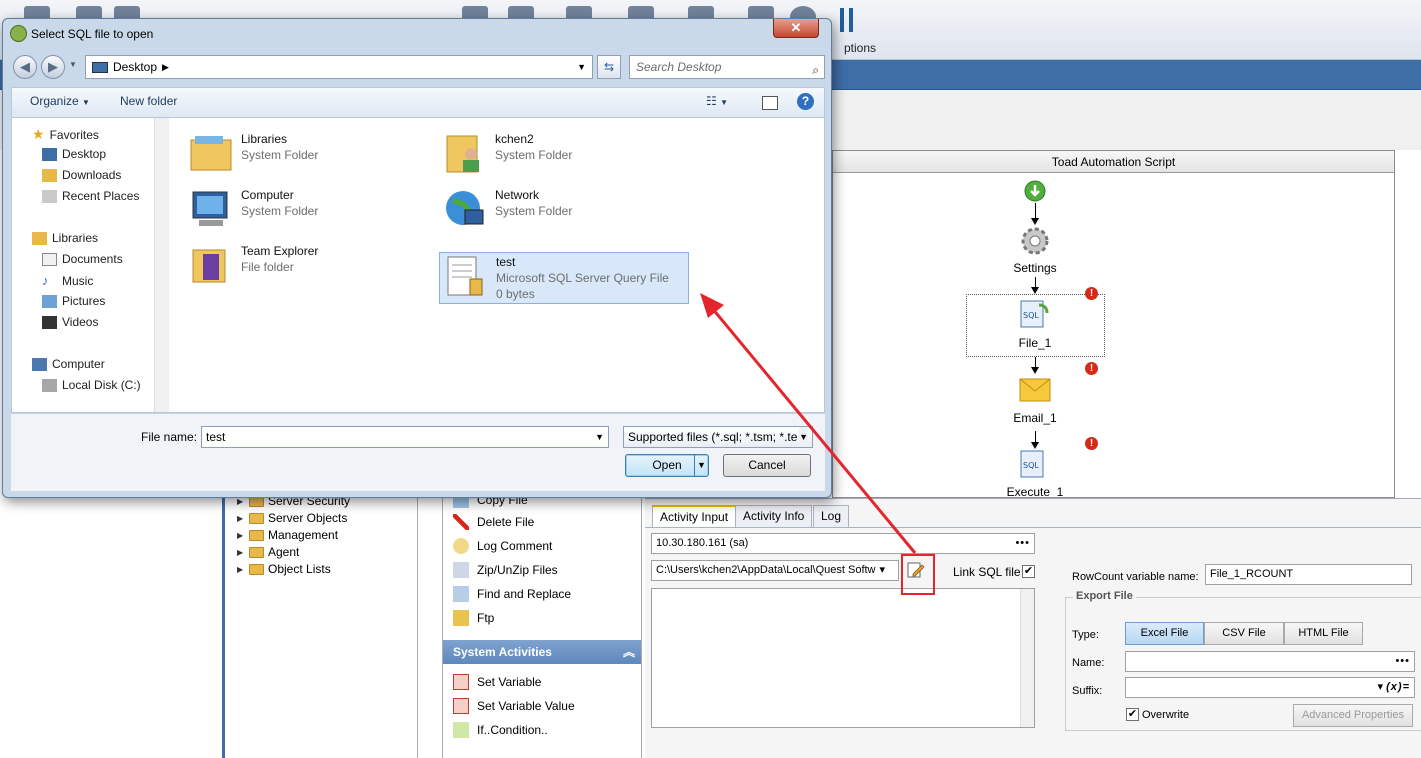 The width and height of the screenshot is (1421, 758). I want to click on node-label: File_1, so click(1035, 343).